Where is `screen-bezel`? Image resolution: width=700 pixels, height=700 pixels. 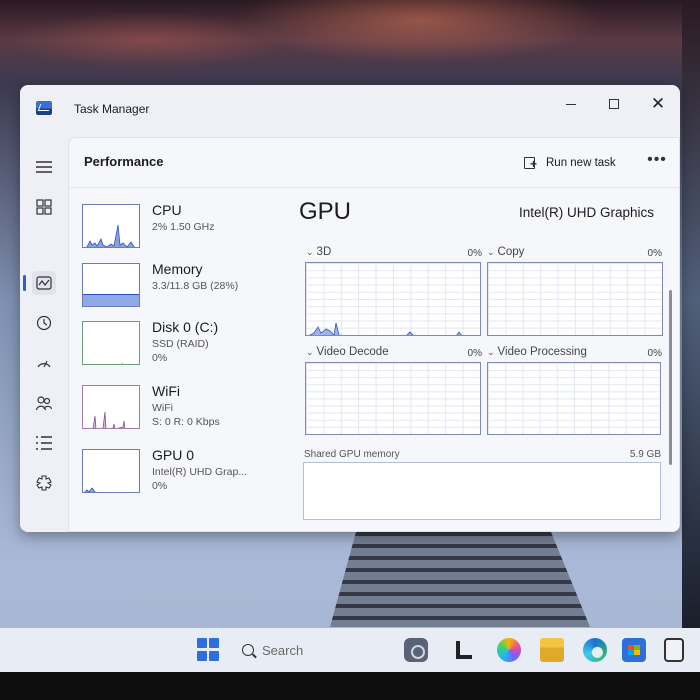
screen-bezel is located at coordinates (350, 686).